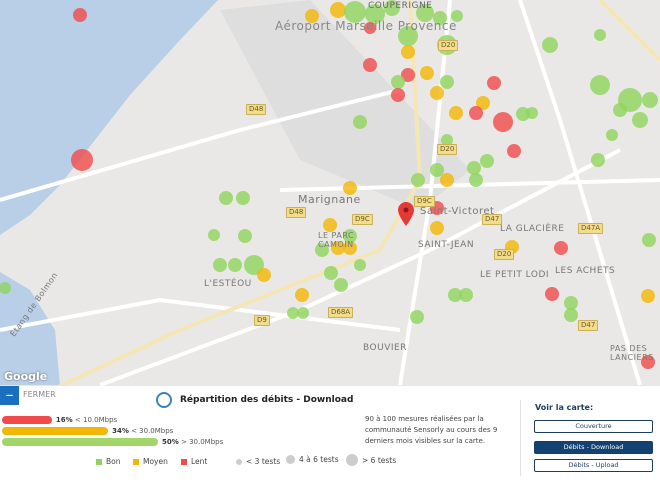 This screenshot has height=486, width=660. What do you see at coordinates (99, 461) in the screenshot?
I see `green-square-icon` at bounding box center [99, 461].